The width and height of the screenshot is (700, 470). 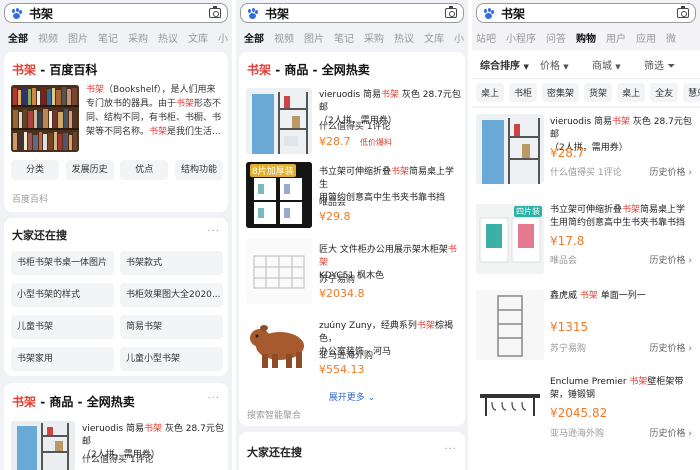 I want to click on product-price: ¥29.8, so click(x=335, y=216).